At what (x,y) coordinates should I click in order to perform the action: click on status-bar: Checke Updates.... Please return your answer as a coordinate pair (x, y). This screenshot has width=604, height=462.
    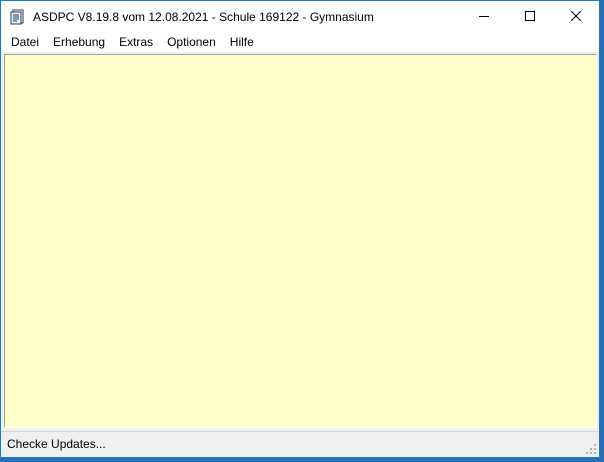
    Looking at the image, I should click on (300, 444).